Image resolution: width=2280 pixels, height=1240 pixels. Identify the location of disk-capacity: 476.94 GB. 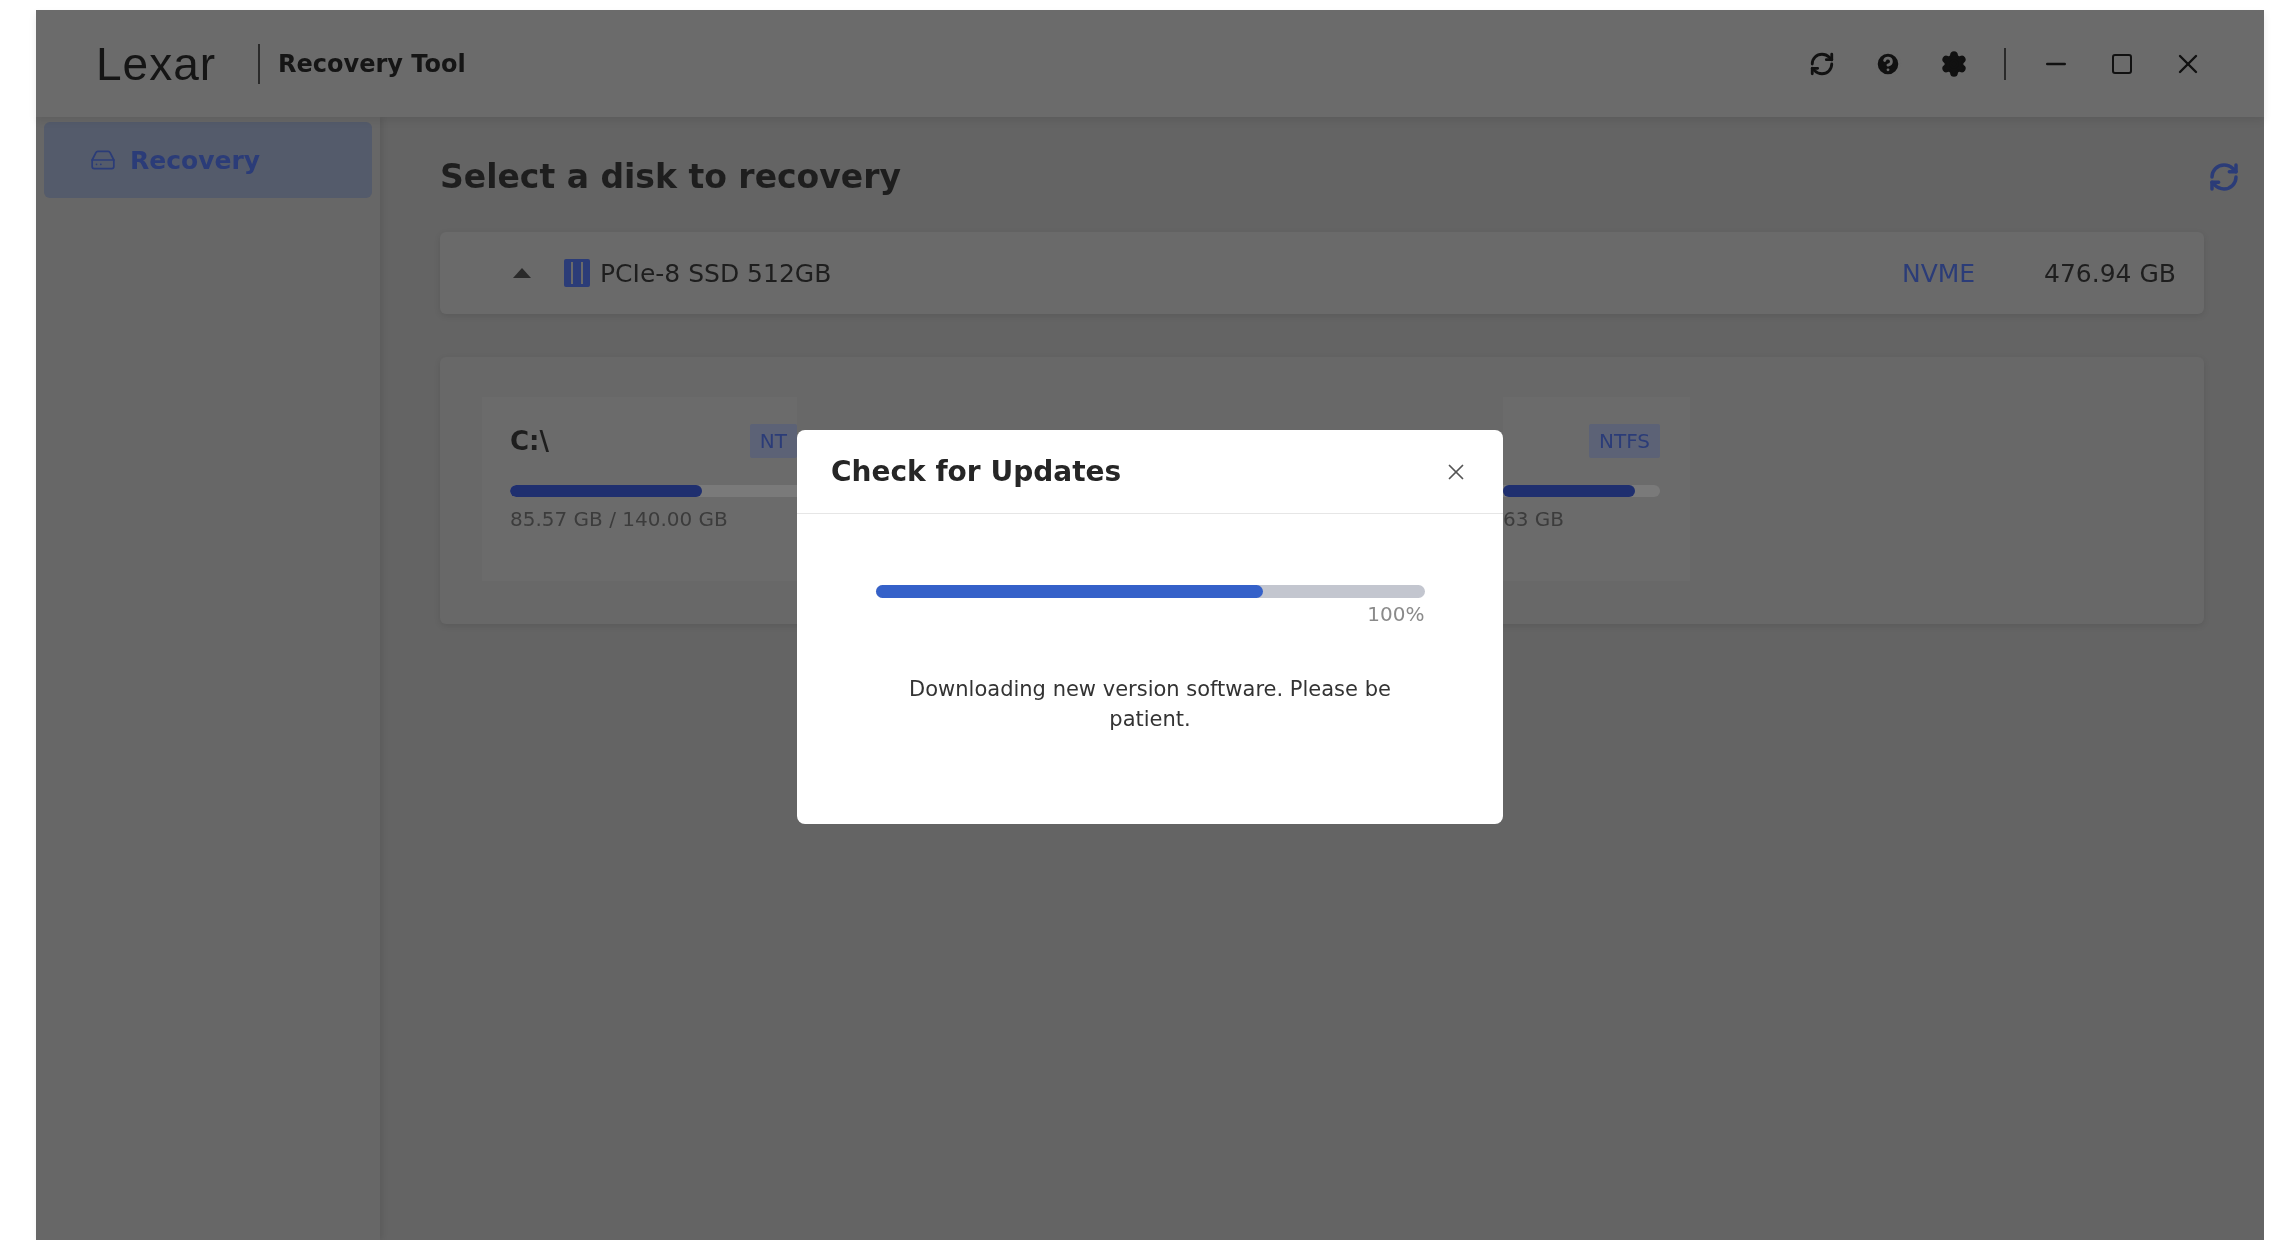
(2110, 273).